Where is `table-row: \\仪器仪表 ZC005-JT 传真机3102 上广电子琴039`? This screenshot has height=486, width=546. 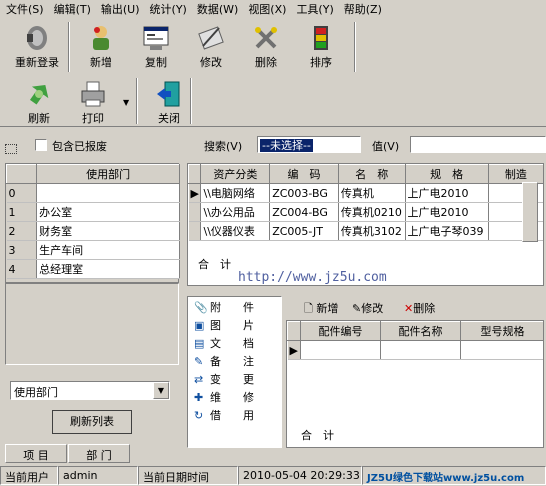 table-row: \\仪器仪表 ZC005-JT 传真机3102 上广电子琴039 is located at coordinates (365, 231).